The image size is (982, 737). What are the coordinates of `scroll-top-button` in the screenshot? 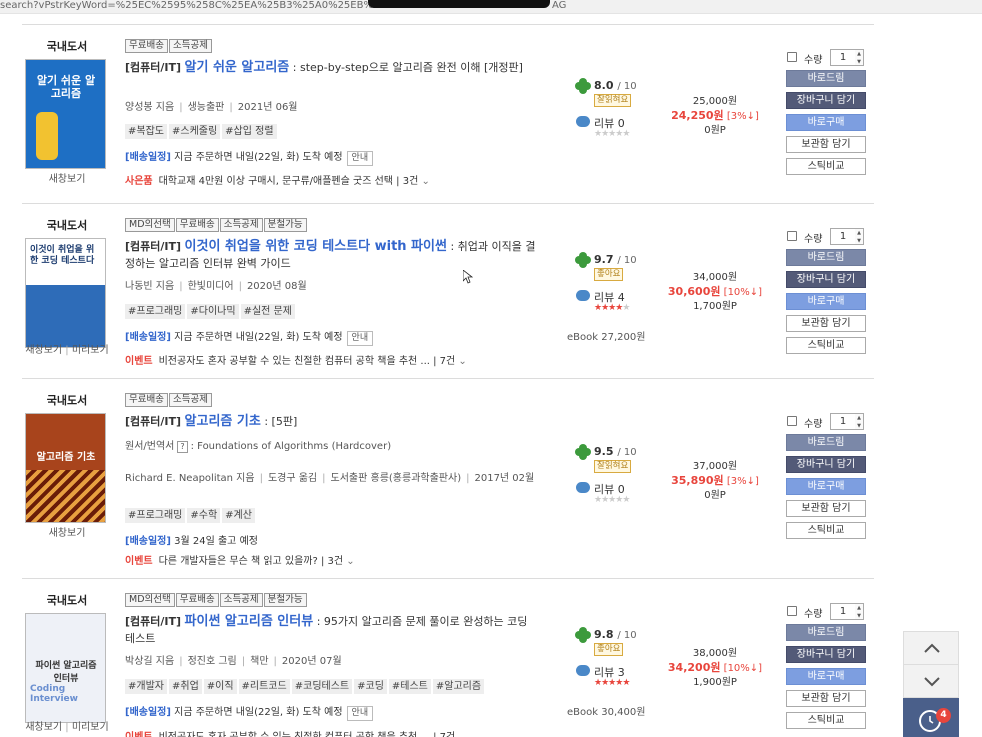 It's located at (931, 648).